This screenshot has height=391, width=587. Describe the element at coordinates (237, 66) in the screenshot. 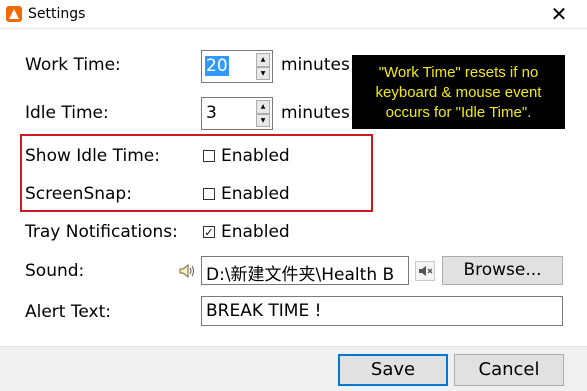

I see `work-time-spinner: 20 ▲ ▼` at that location.